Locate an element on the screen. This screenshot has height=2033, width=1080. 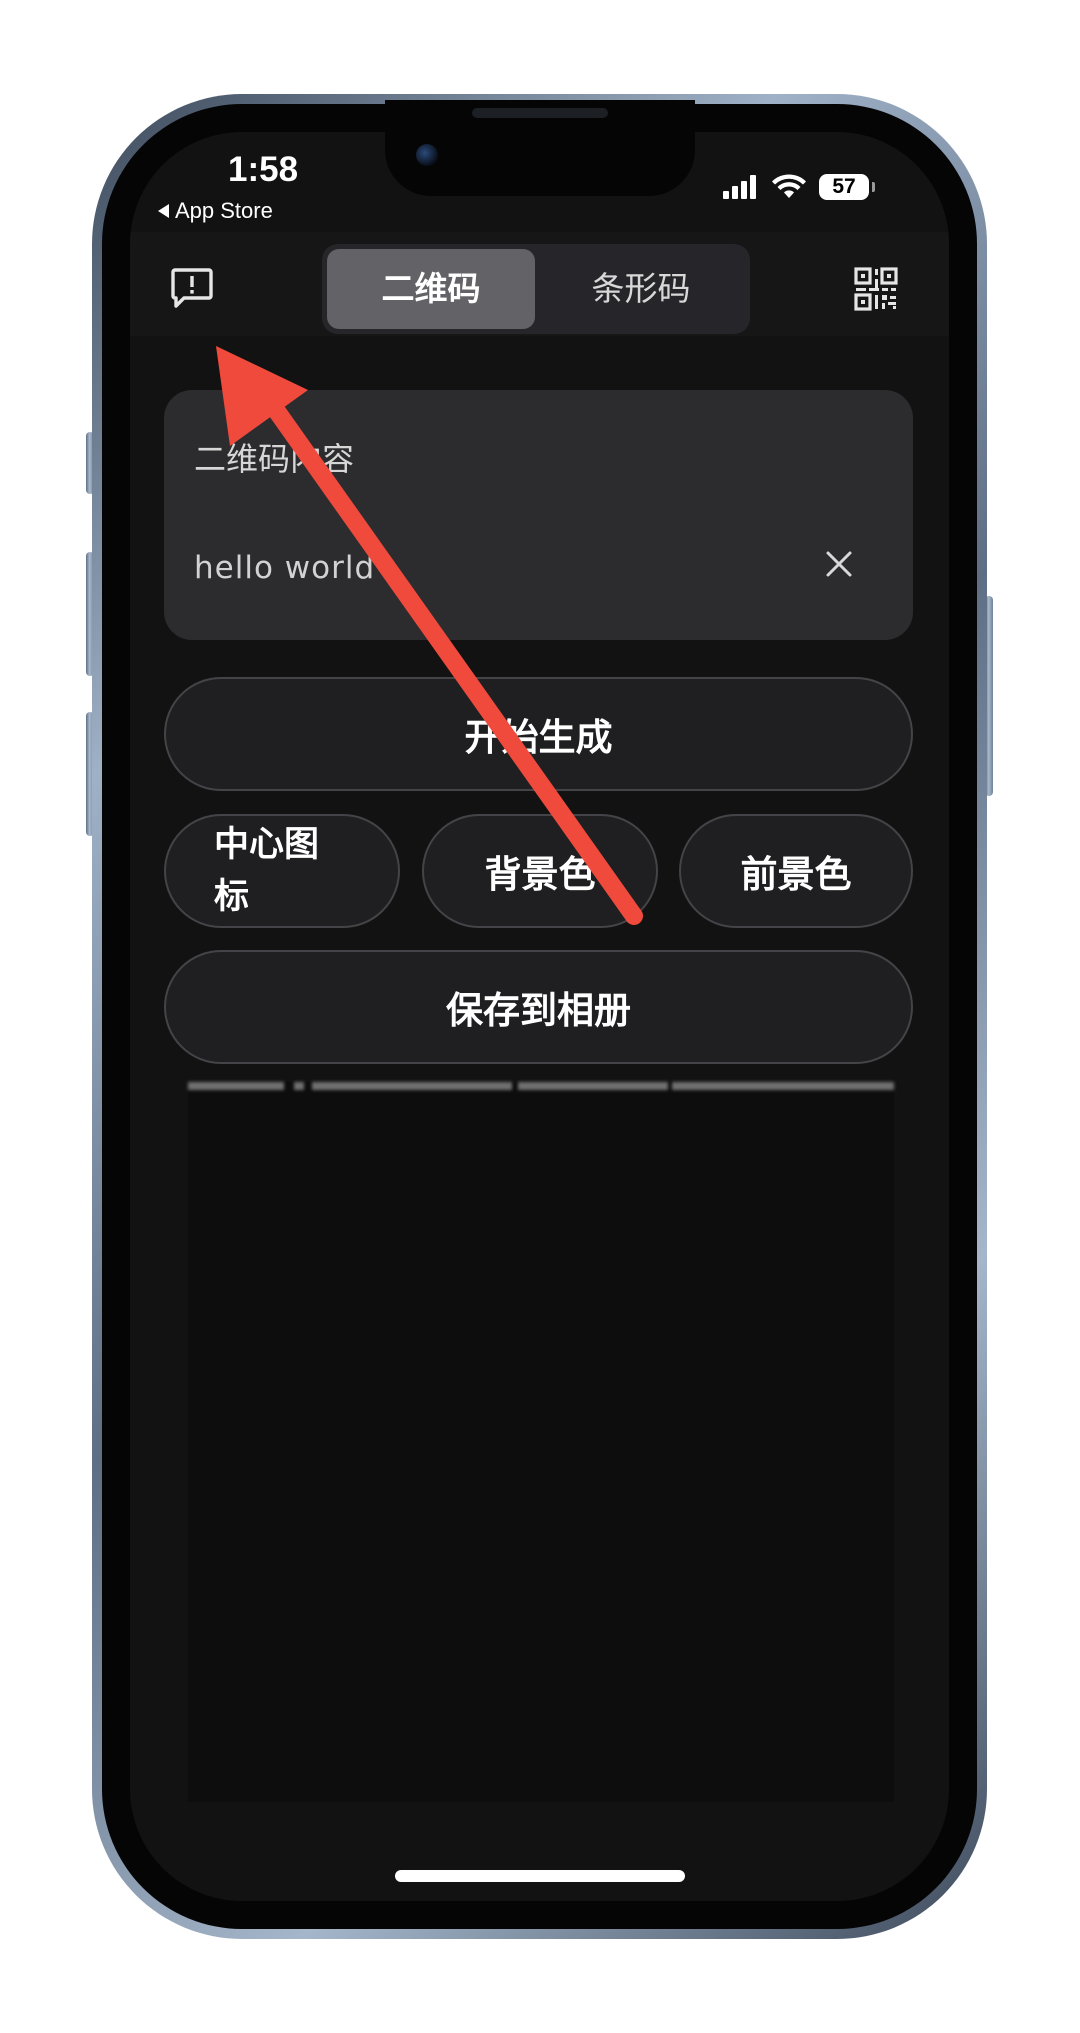
status-icons: 57 is located at coordinates (799, 187).